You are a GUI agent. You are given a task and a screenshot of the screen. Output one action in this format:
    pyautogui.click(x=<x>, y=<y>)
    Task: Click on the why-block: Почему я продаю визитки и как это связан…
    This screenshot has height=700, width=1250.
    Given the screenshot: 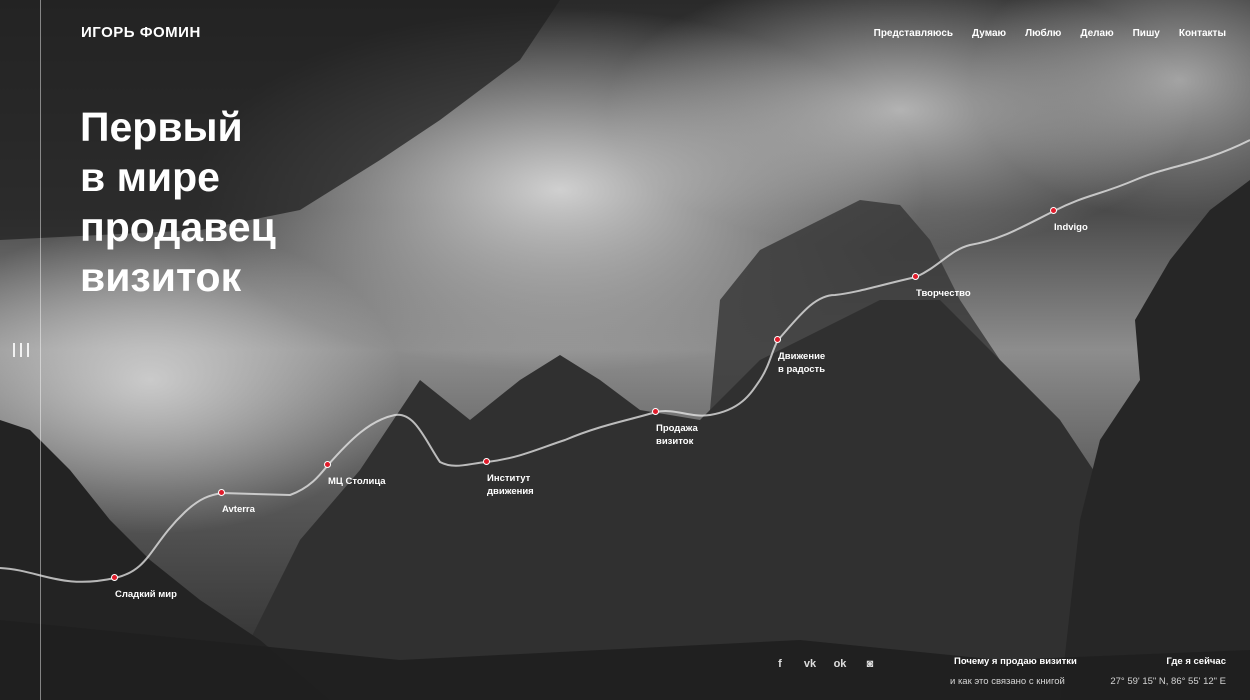 What is the action you would take?
    pyautogui.click(x=1013, y=672)
    